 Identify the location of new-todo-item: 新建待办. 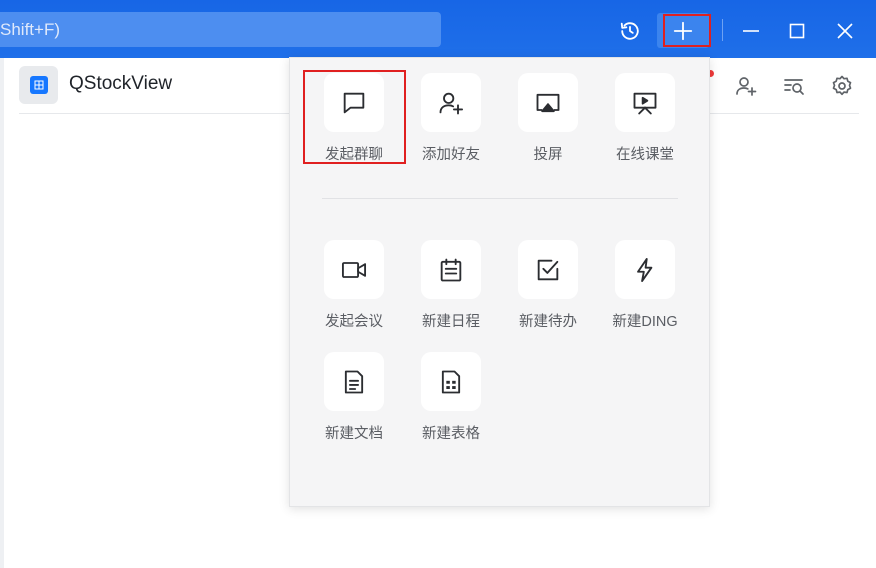
(548, 290).